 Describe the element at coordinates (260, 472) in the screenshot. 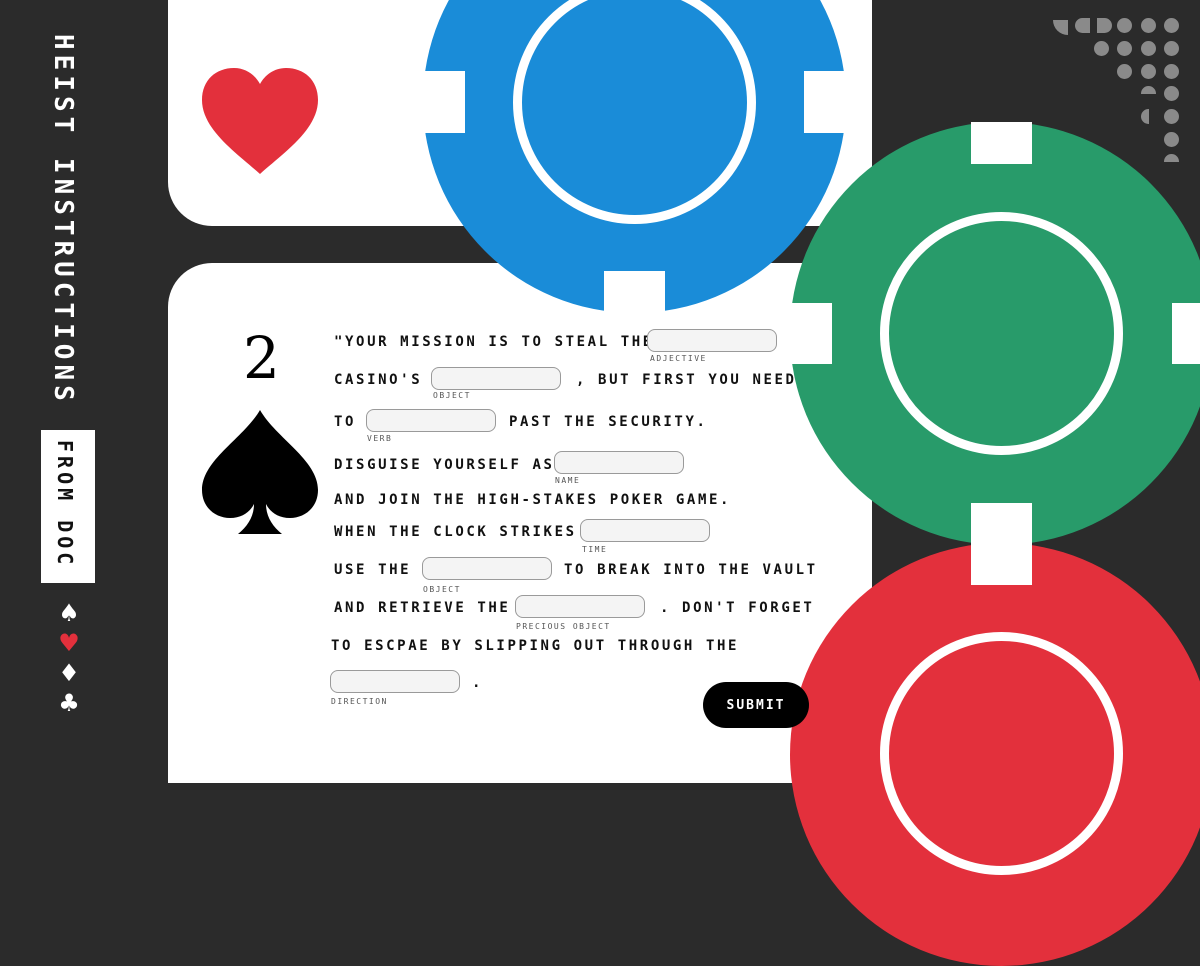

I see `spade-icon` at that location.